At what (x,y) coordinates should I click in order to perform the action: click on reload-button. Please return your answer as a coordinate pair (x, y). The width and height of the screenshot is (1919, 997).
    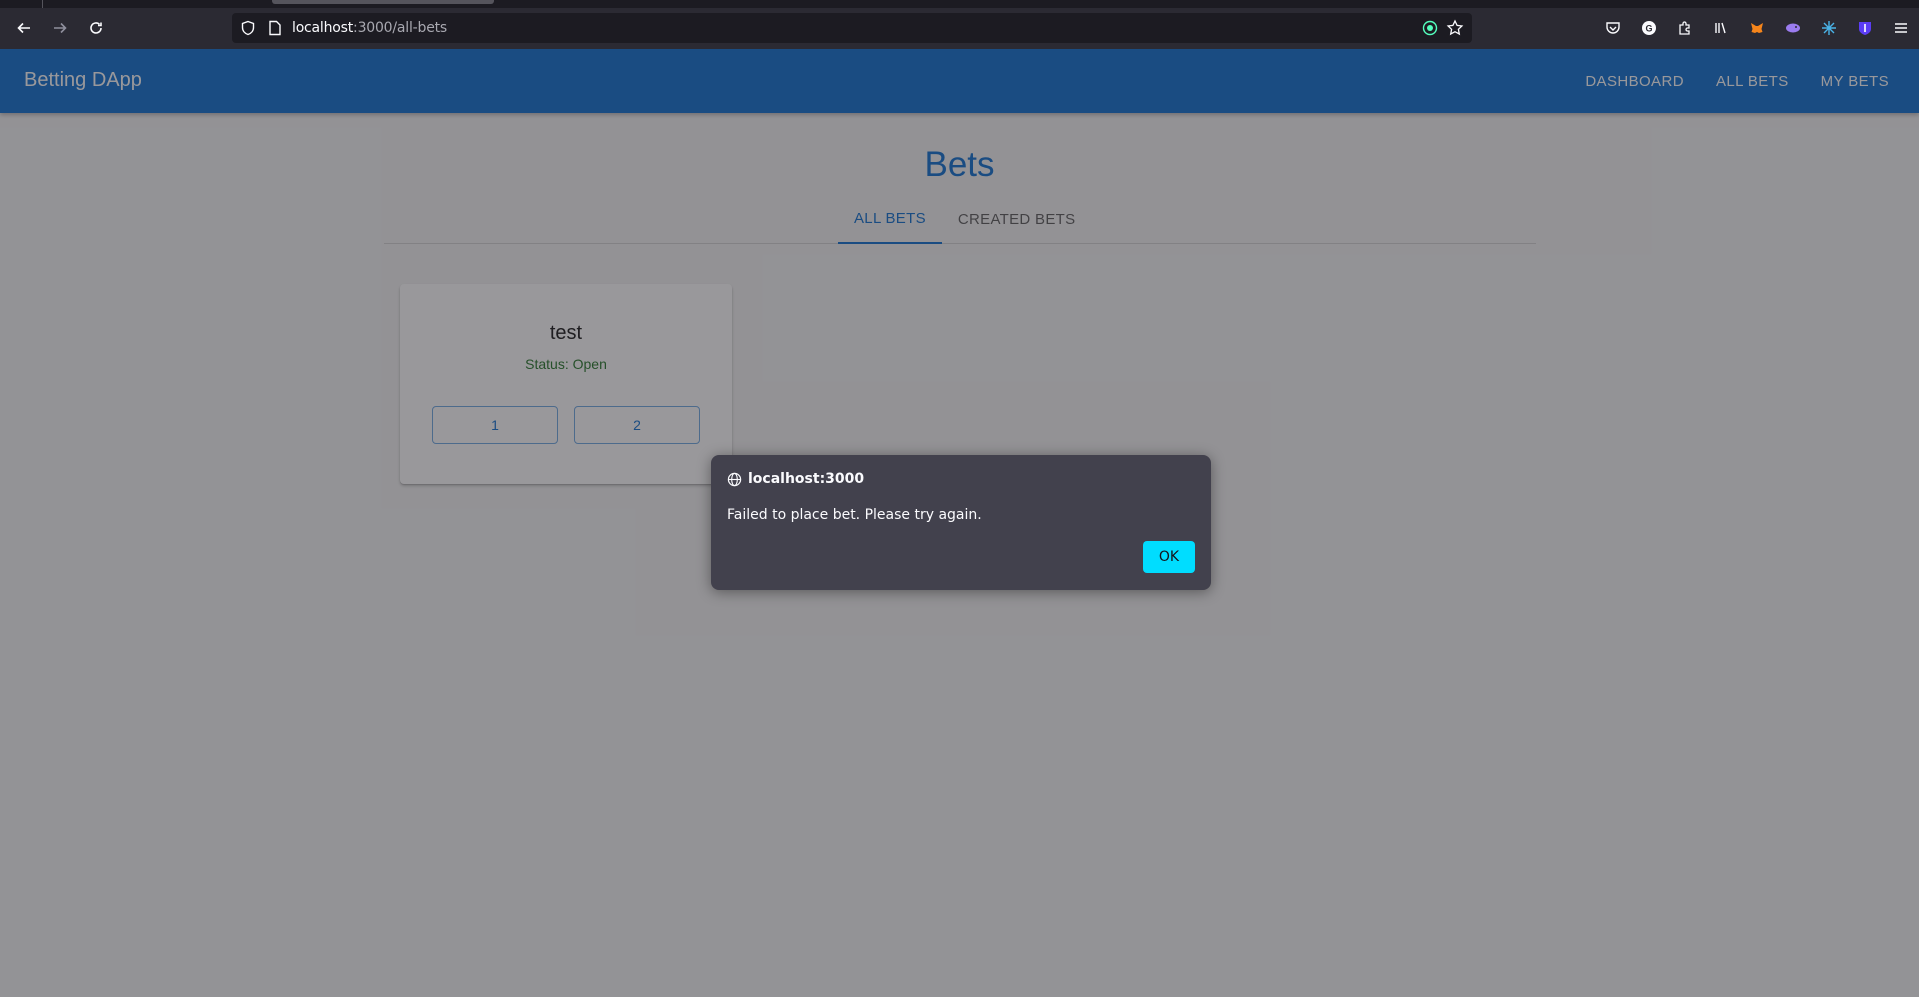
    Looking at the image, I should click on (96, 28).